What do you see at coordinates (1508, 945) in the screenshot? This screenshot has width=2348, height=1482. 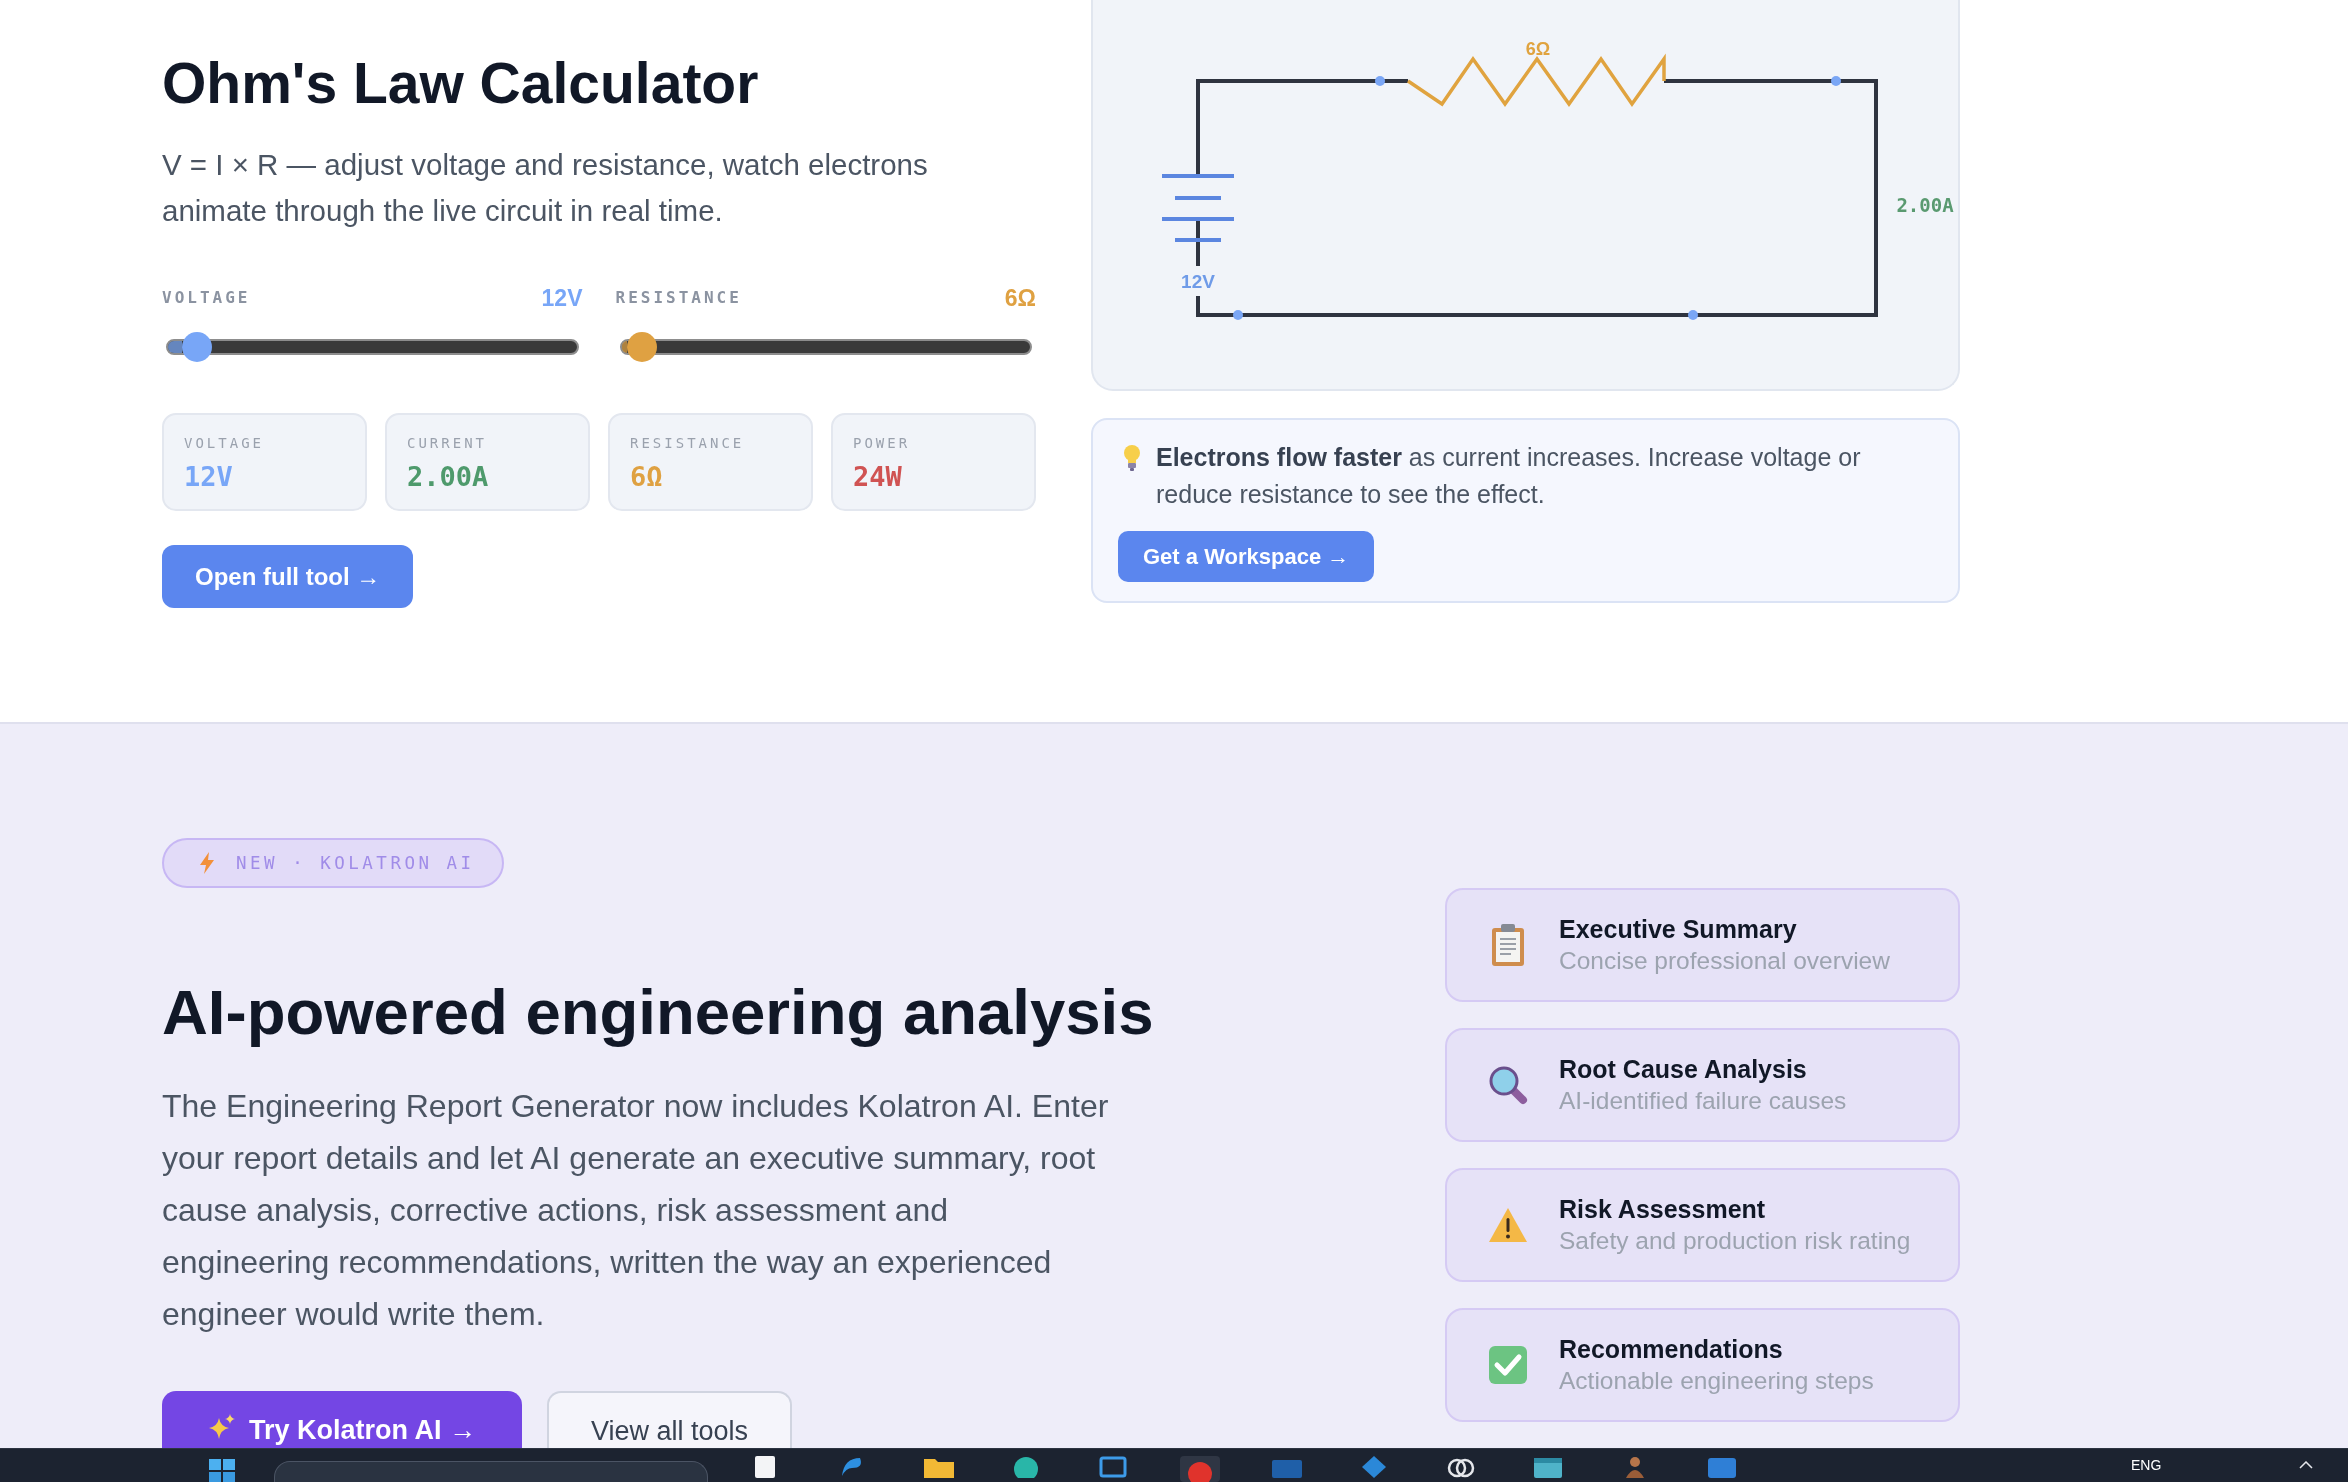 I see `clipboard-icon` at bounding box center [1508, 945].